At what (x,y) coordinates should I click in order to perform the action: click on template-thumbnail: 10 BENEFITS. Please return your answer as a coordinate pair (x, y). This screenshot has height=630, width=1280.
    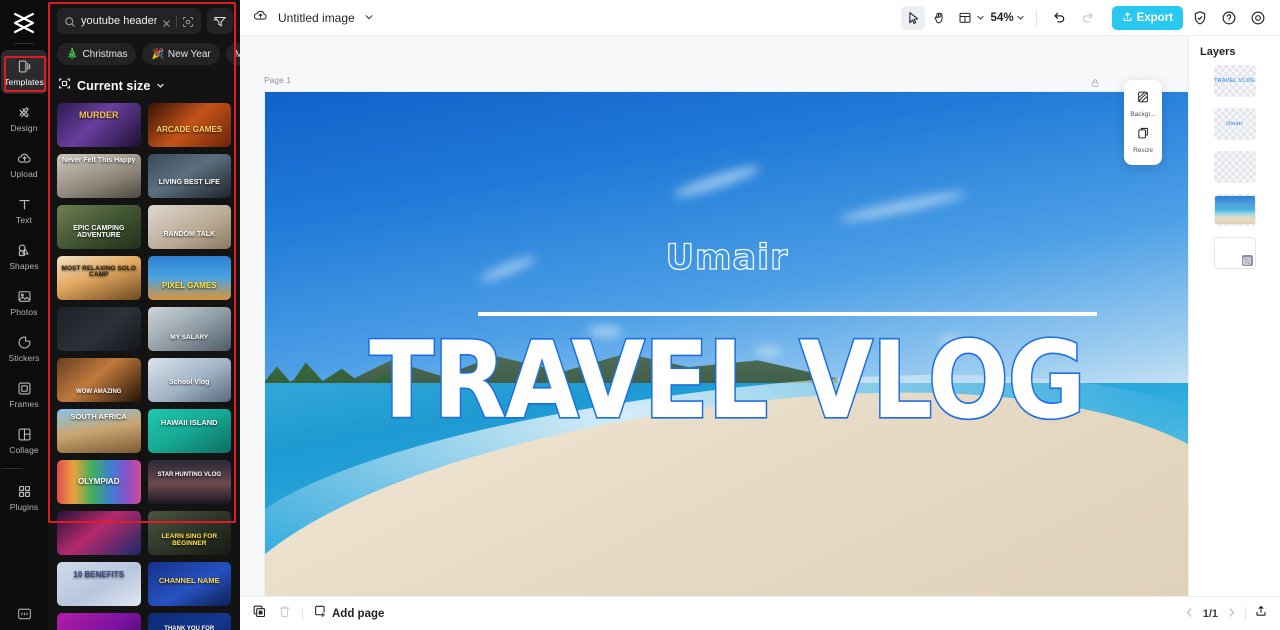
    Looking at the image, I should click on (99, 584).